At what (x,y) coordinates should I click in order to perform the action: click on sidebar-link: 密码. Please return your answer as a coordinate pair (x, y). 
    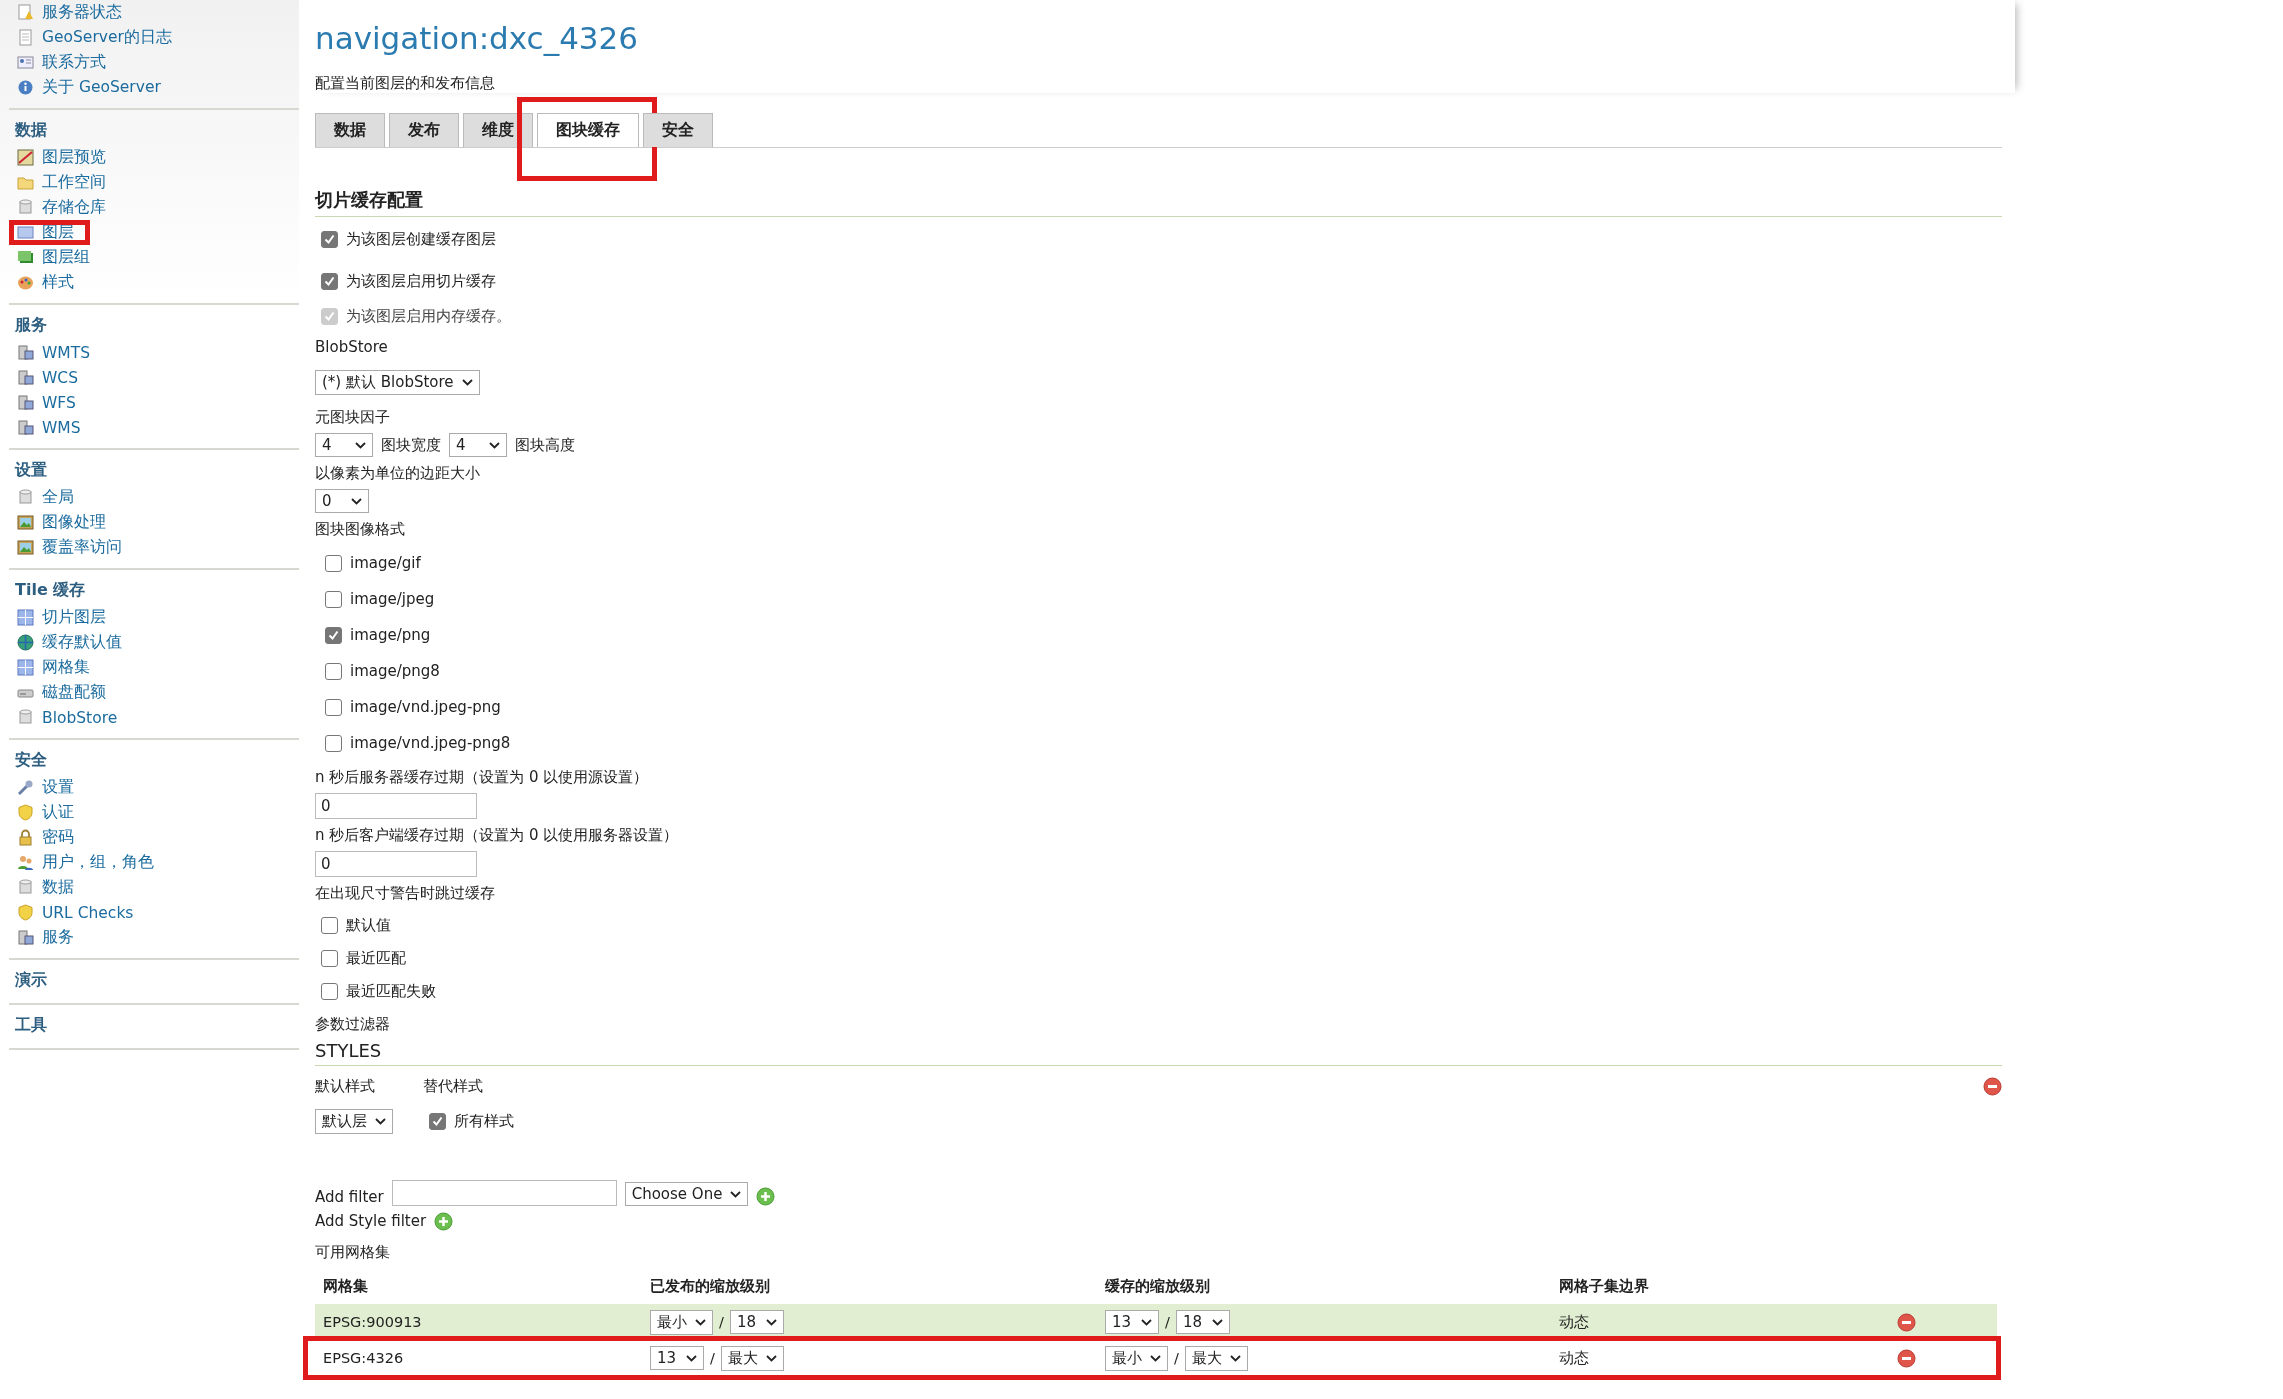
    Looking at the image, I should click on (154, 837).